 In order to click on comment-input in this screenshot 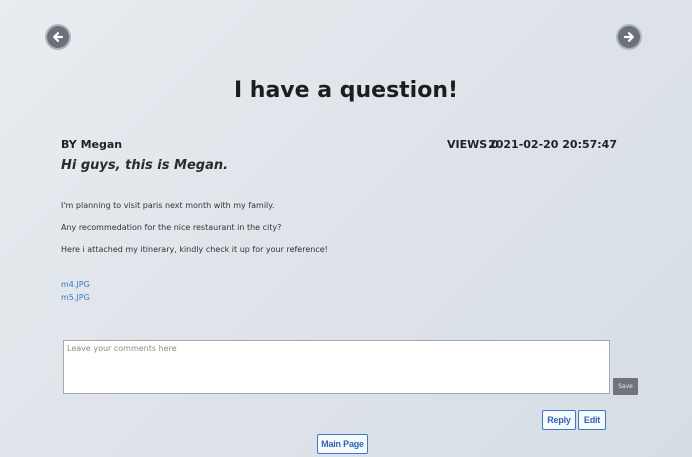, I will do `click(336, 367)`.